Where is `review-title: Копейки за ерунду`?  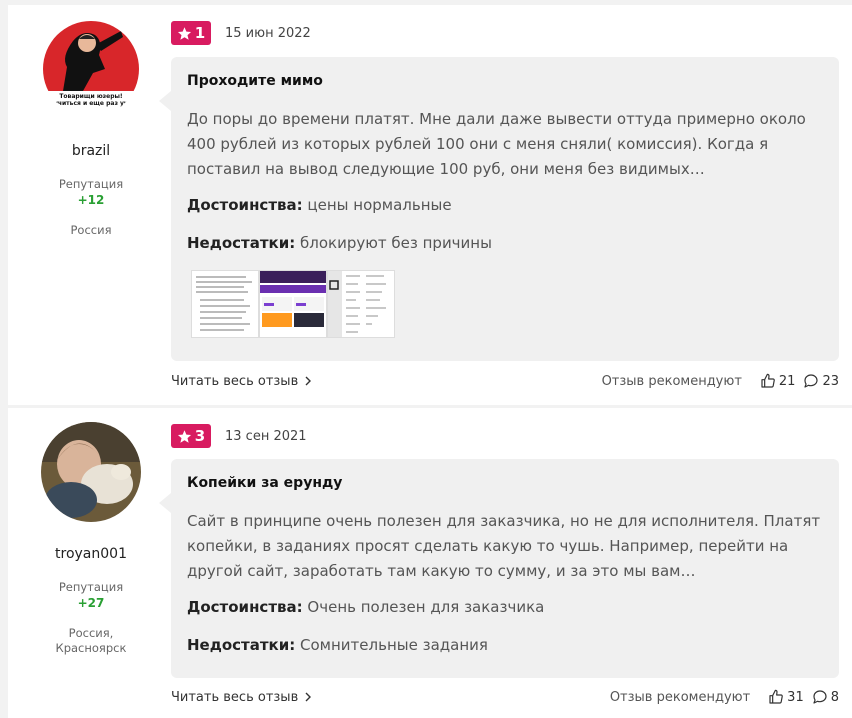 review-title: Копейки за ерунду is located at coordinates (505, 483).